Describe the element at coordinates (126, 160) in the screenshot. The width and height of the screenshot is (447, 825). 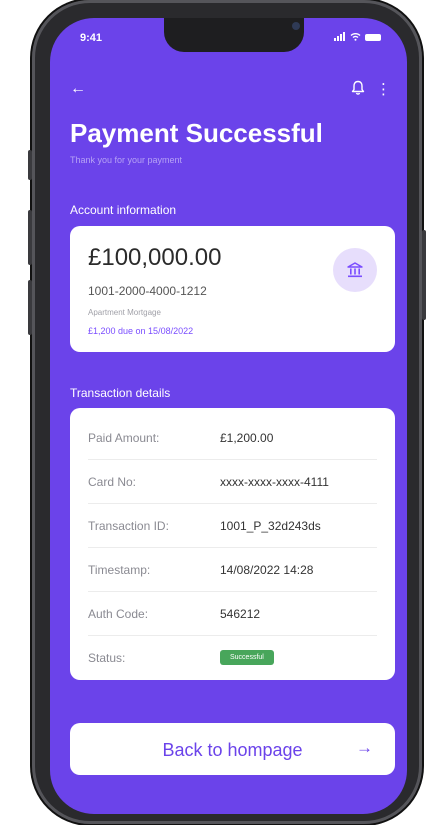
I see `page-subtitle: Thank you for your payment` at that location.